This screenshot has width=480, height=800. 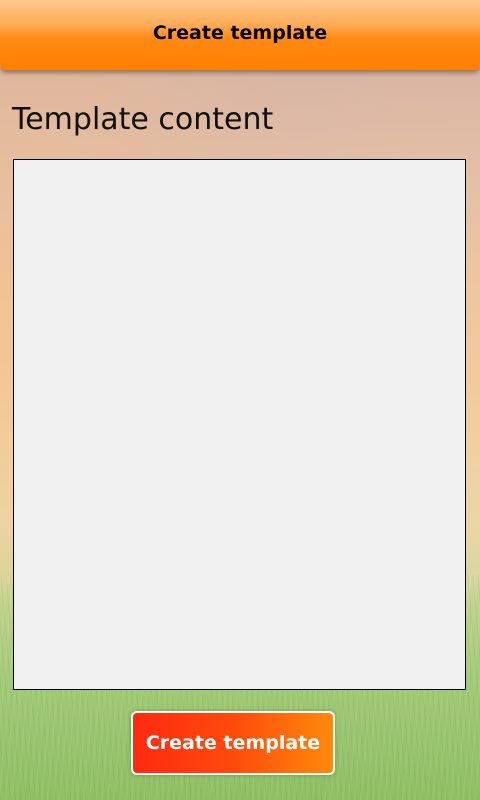 What do you see at coordinates (143, 119) in the screenshot?
I see `template-content-label: Template content` at bounding box center [143, 119].